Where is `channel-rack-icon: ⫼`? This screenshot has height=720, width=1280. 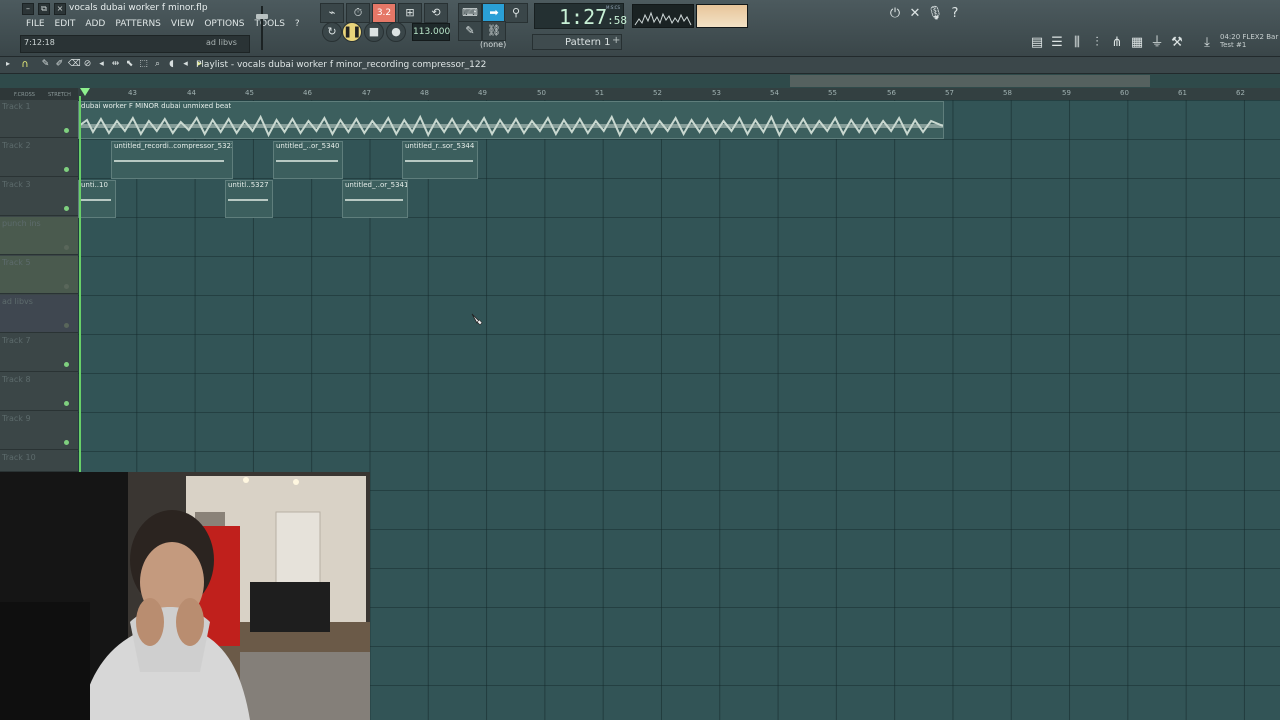
channel-rack-icon: ⫼ is located at coordinates (1077, 43).